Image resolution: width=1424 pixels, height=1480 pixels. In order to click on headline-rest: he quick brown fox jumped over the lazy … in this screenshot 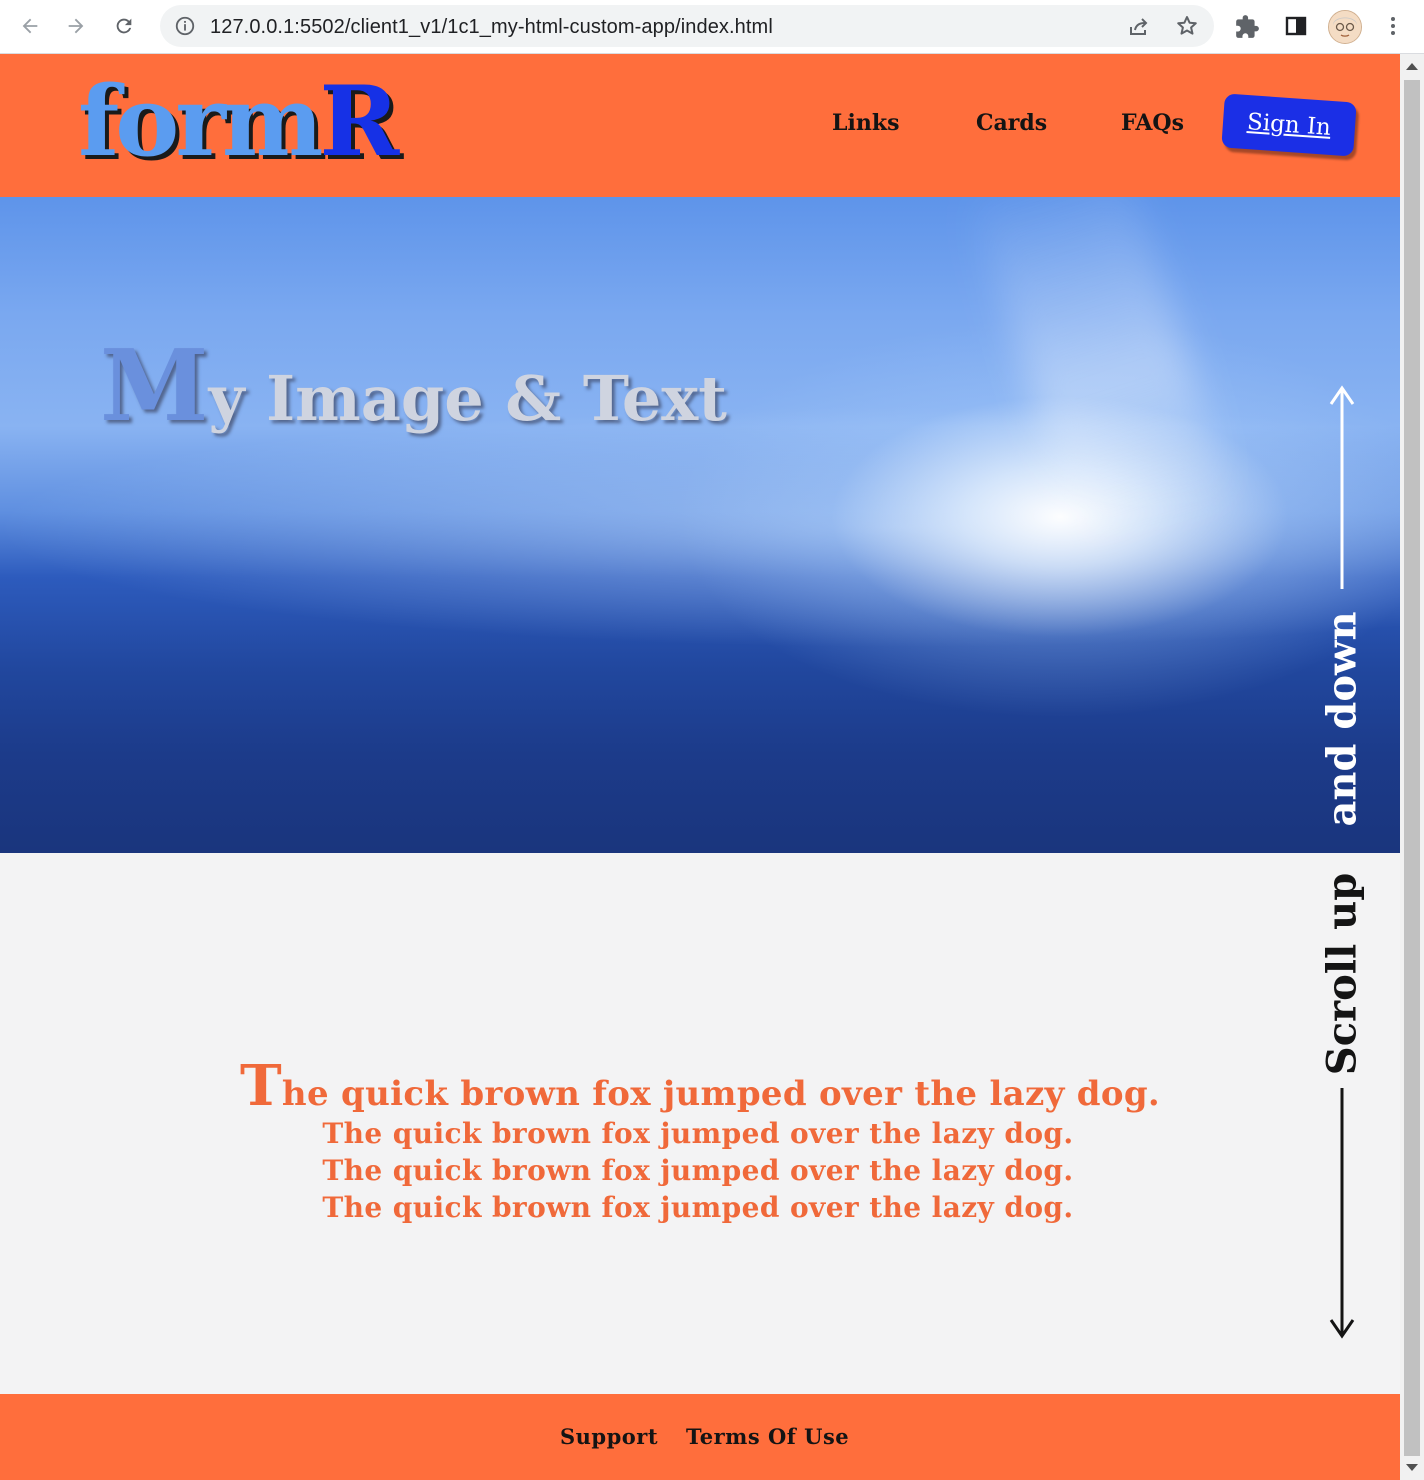, I will do `click(721, 1094)`.